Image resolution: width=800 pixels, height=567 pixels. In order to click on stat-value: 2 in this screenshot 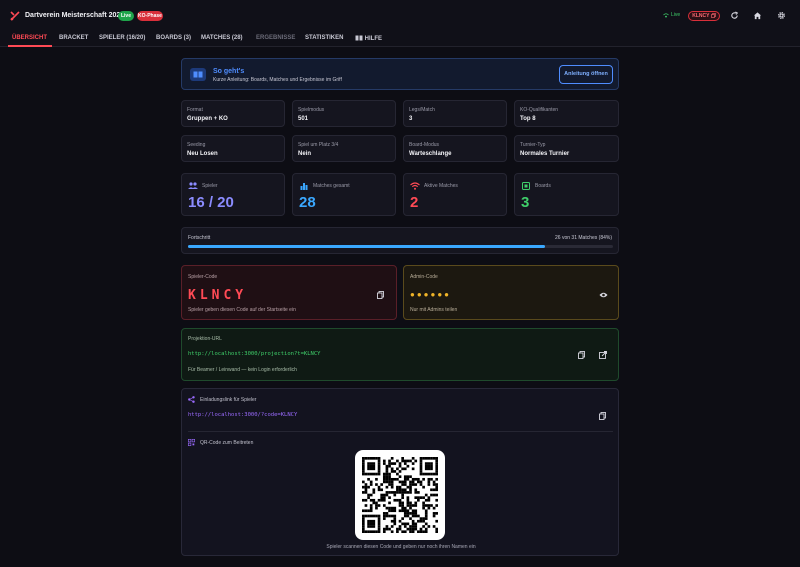, I will do `click(414, 202)`.